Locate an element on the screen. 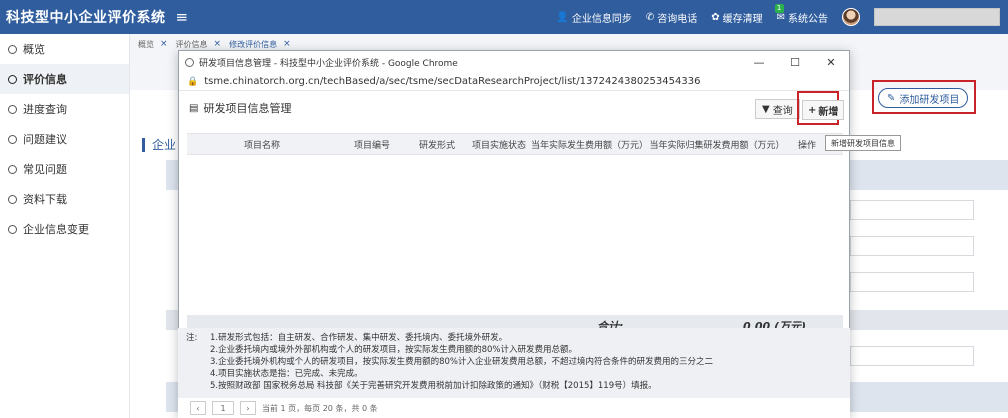  plus-icon: + is located at coordinates (812, 110).